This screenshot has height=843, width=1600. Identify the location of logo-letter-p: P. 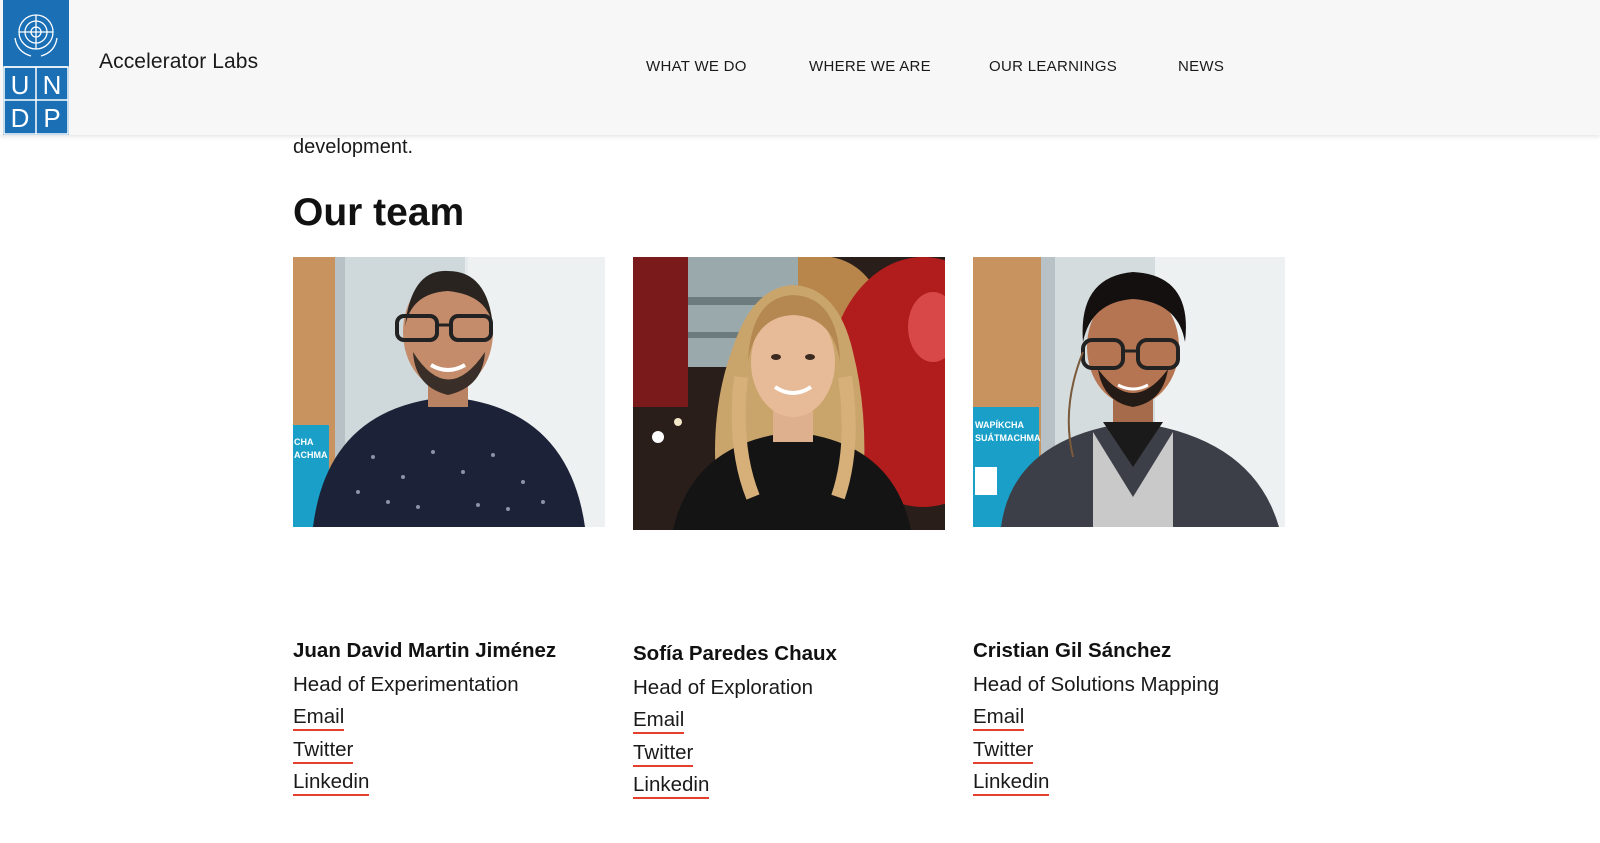
(51, 118).